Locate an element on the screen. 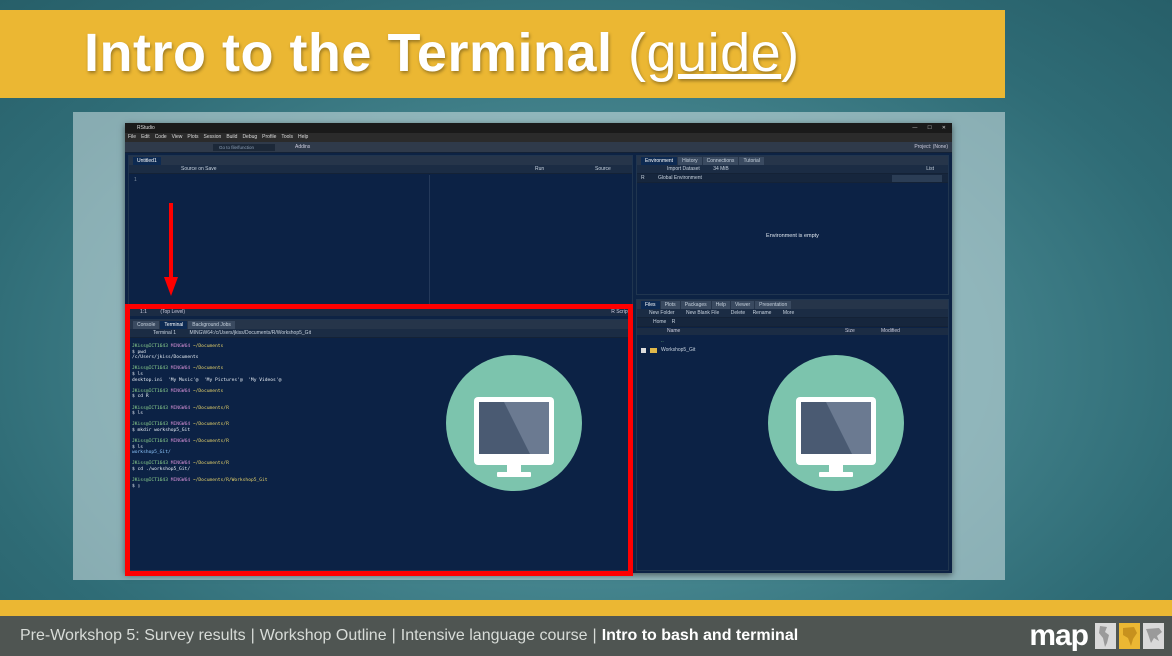 This screenshot has height=656, width=1172. tab-connections: Connections is located at coordinates (720, 161).